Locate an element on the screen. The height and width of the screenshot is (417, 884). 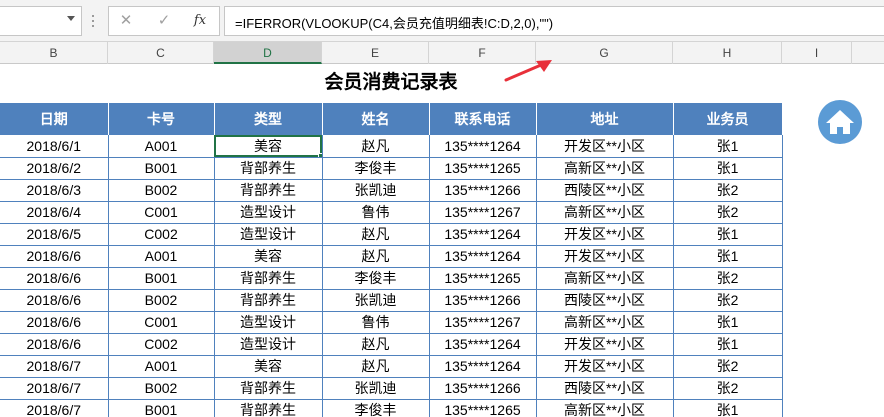
enter-icon: ✓ is located at coordinates (164, 21).